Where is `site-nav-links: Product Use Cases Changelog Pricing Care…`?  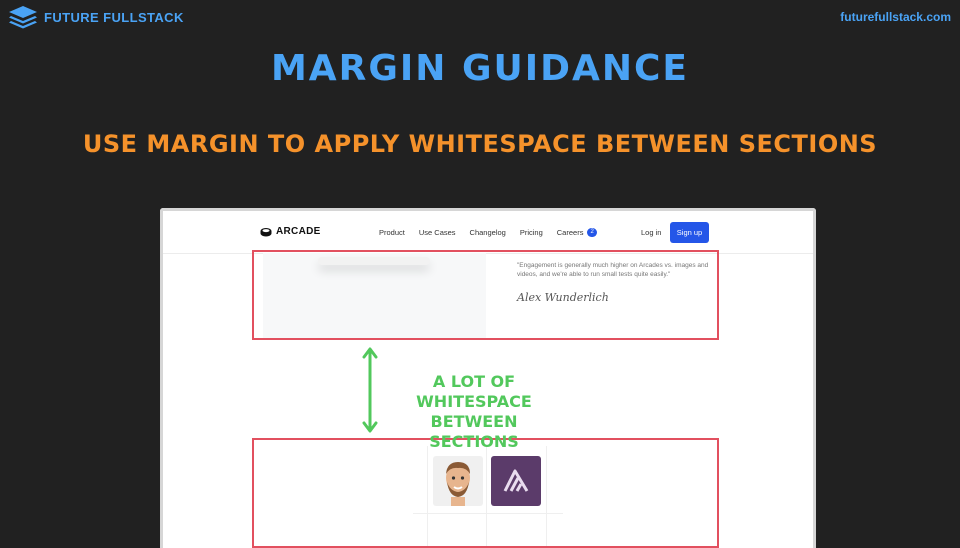 site-nav-links: Product Use Cases Changelog Pricing Care… is located at coordinates (488, 232).